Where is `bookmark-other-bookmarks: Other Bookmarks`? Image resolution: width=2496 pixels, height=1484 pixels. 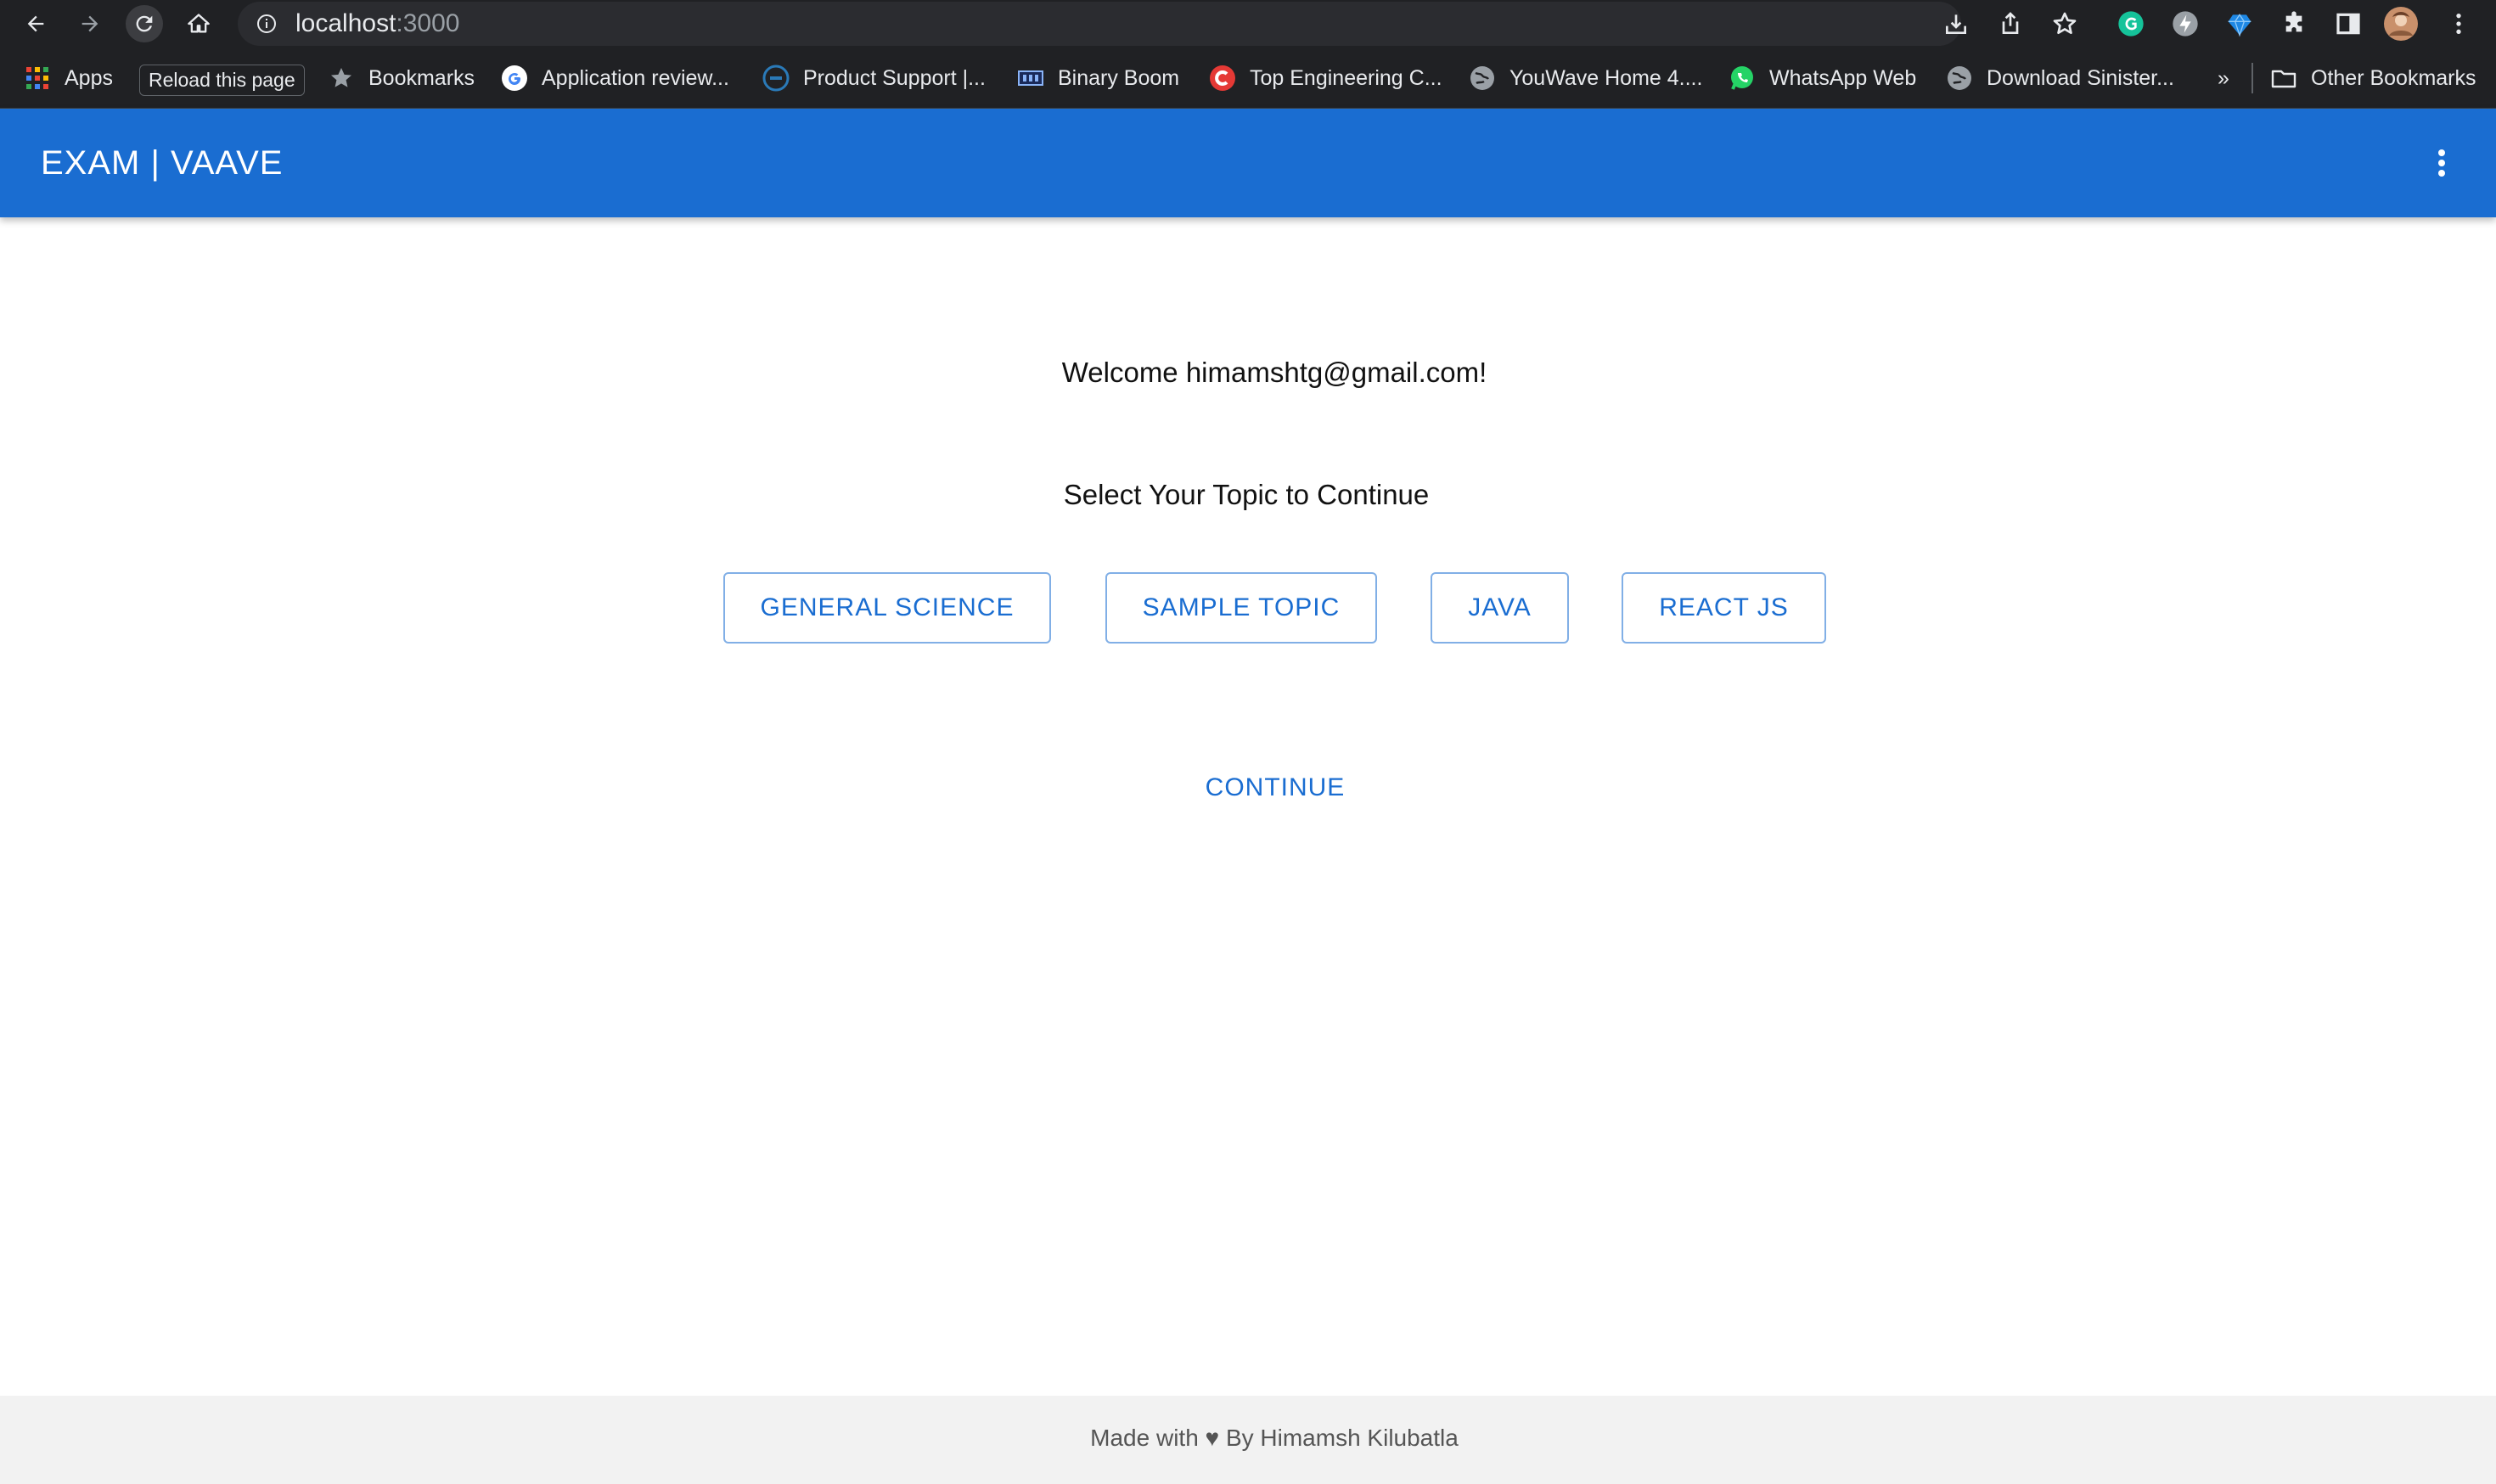
bookmark-other-bookmarks: Other Bookmarks is located at coordinates (2373, 78).